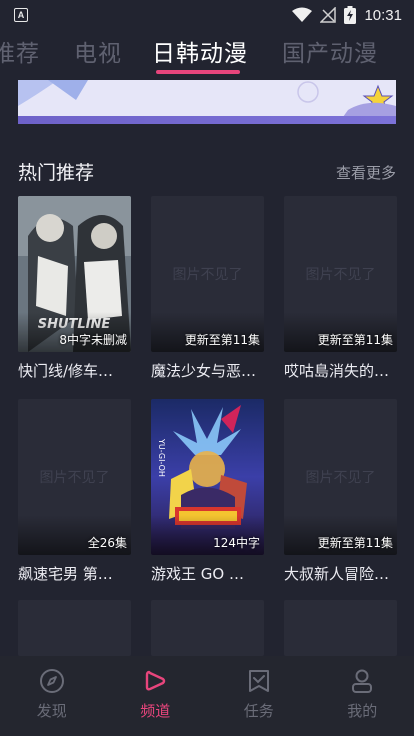 Image resolution: width=414 pixels, height=736 pixels. What do you see at coordinates (161, 457) in the screenshot?
I see `svg-text: YU-GI-OH` at bounding box center [161, 457].